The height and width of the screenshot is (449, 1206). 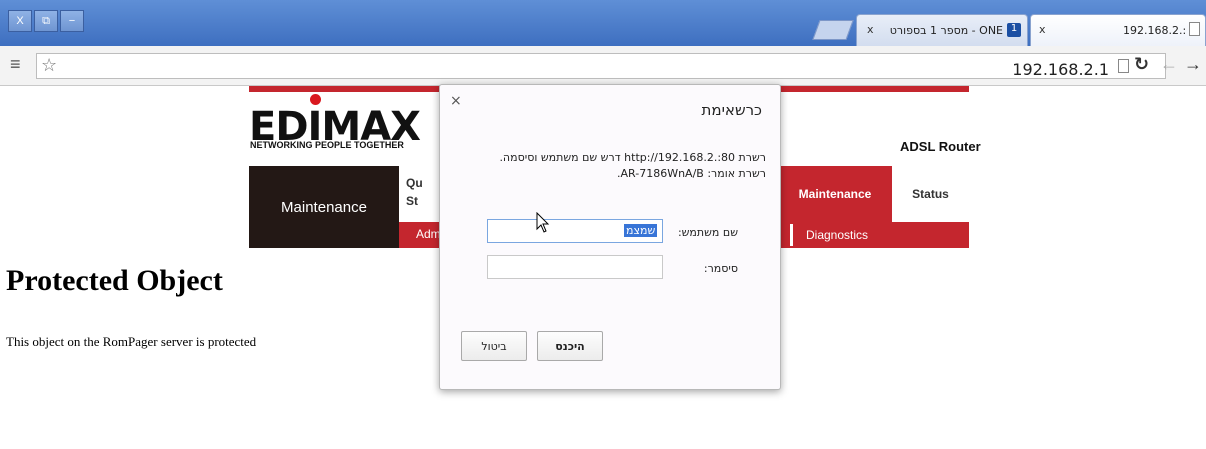 What do you see at coordinates (720, 268) in the screenshot?
I see `password-label: סיסמר:` at bounding box center [720, 268].